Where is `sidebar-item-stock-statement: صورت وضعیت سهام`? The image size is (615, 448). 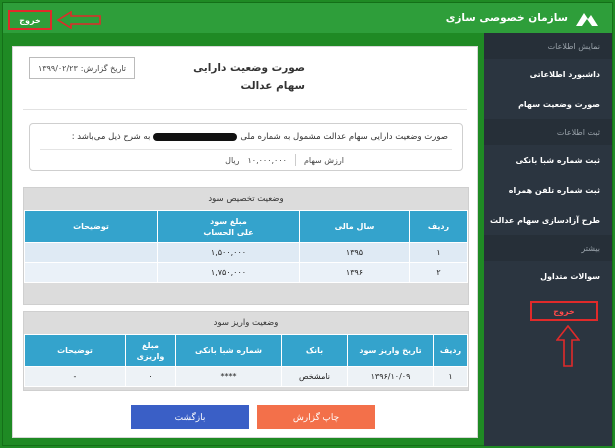 sidebar-item-stock-statement: صورت وضعیت سهام is located at coordinates (548, 104).